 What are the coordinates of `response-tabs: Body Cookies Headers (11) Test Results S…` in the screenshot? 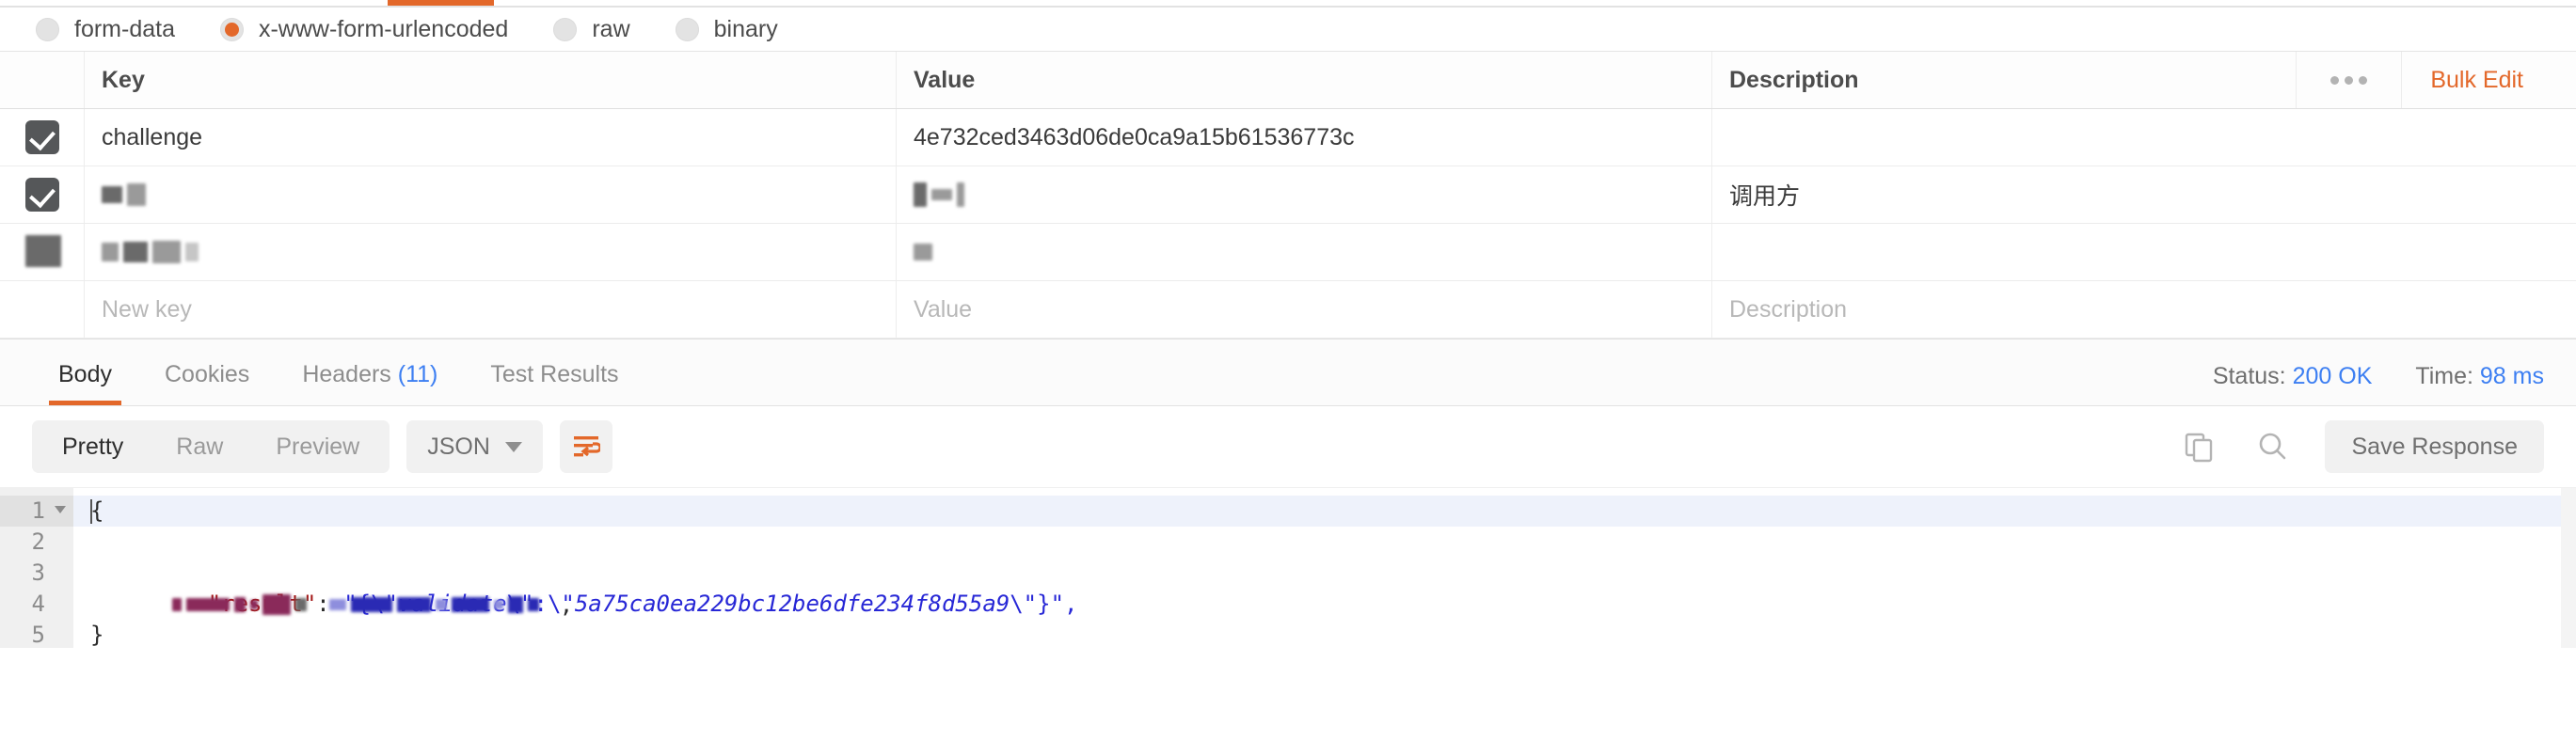 It's located at (1288, 372).